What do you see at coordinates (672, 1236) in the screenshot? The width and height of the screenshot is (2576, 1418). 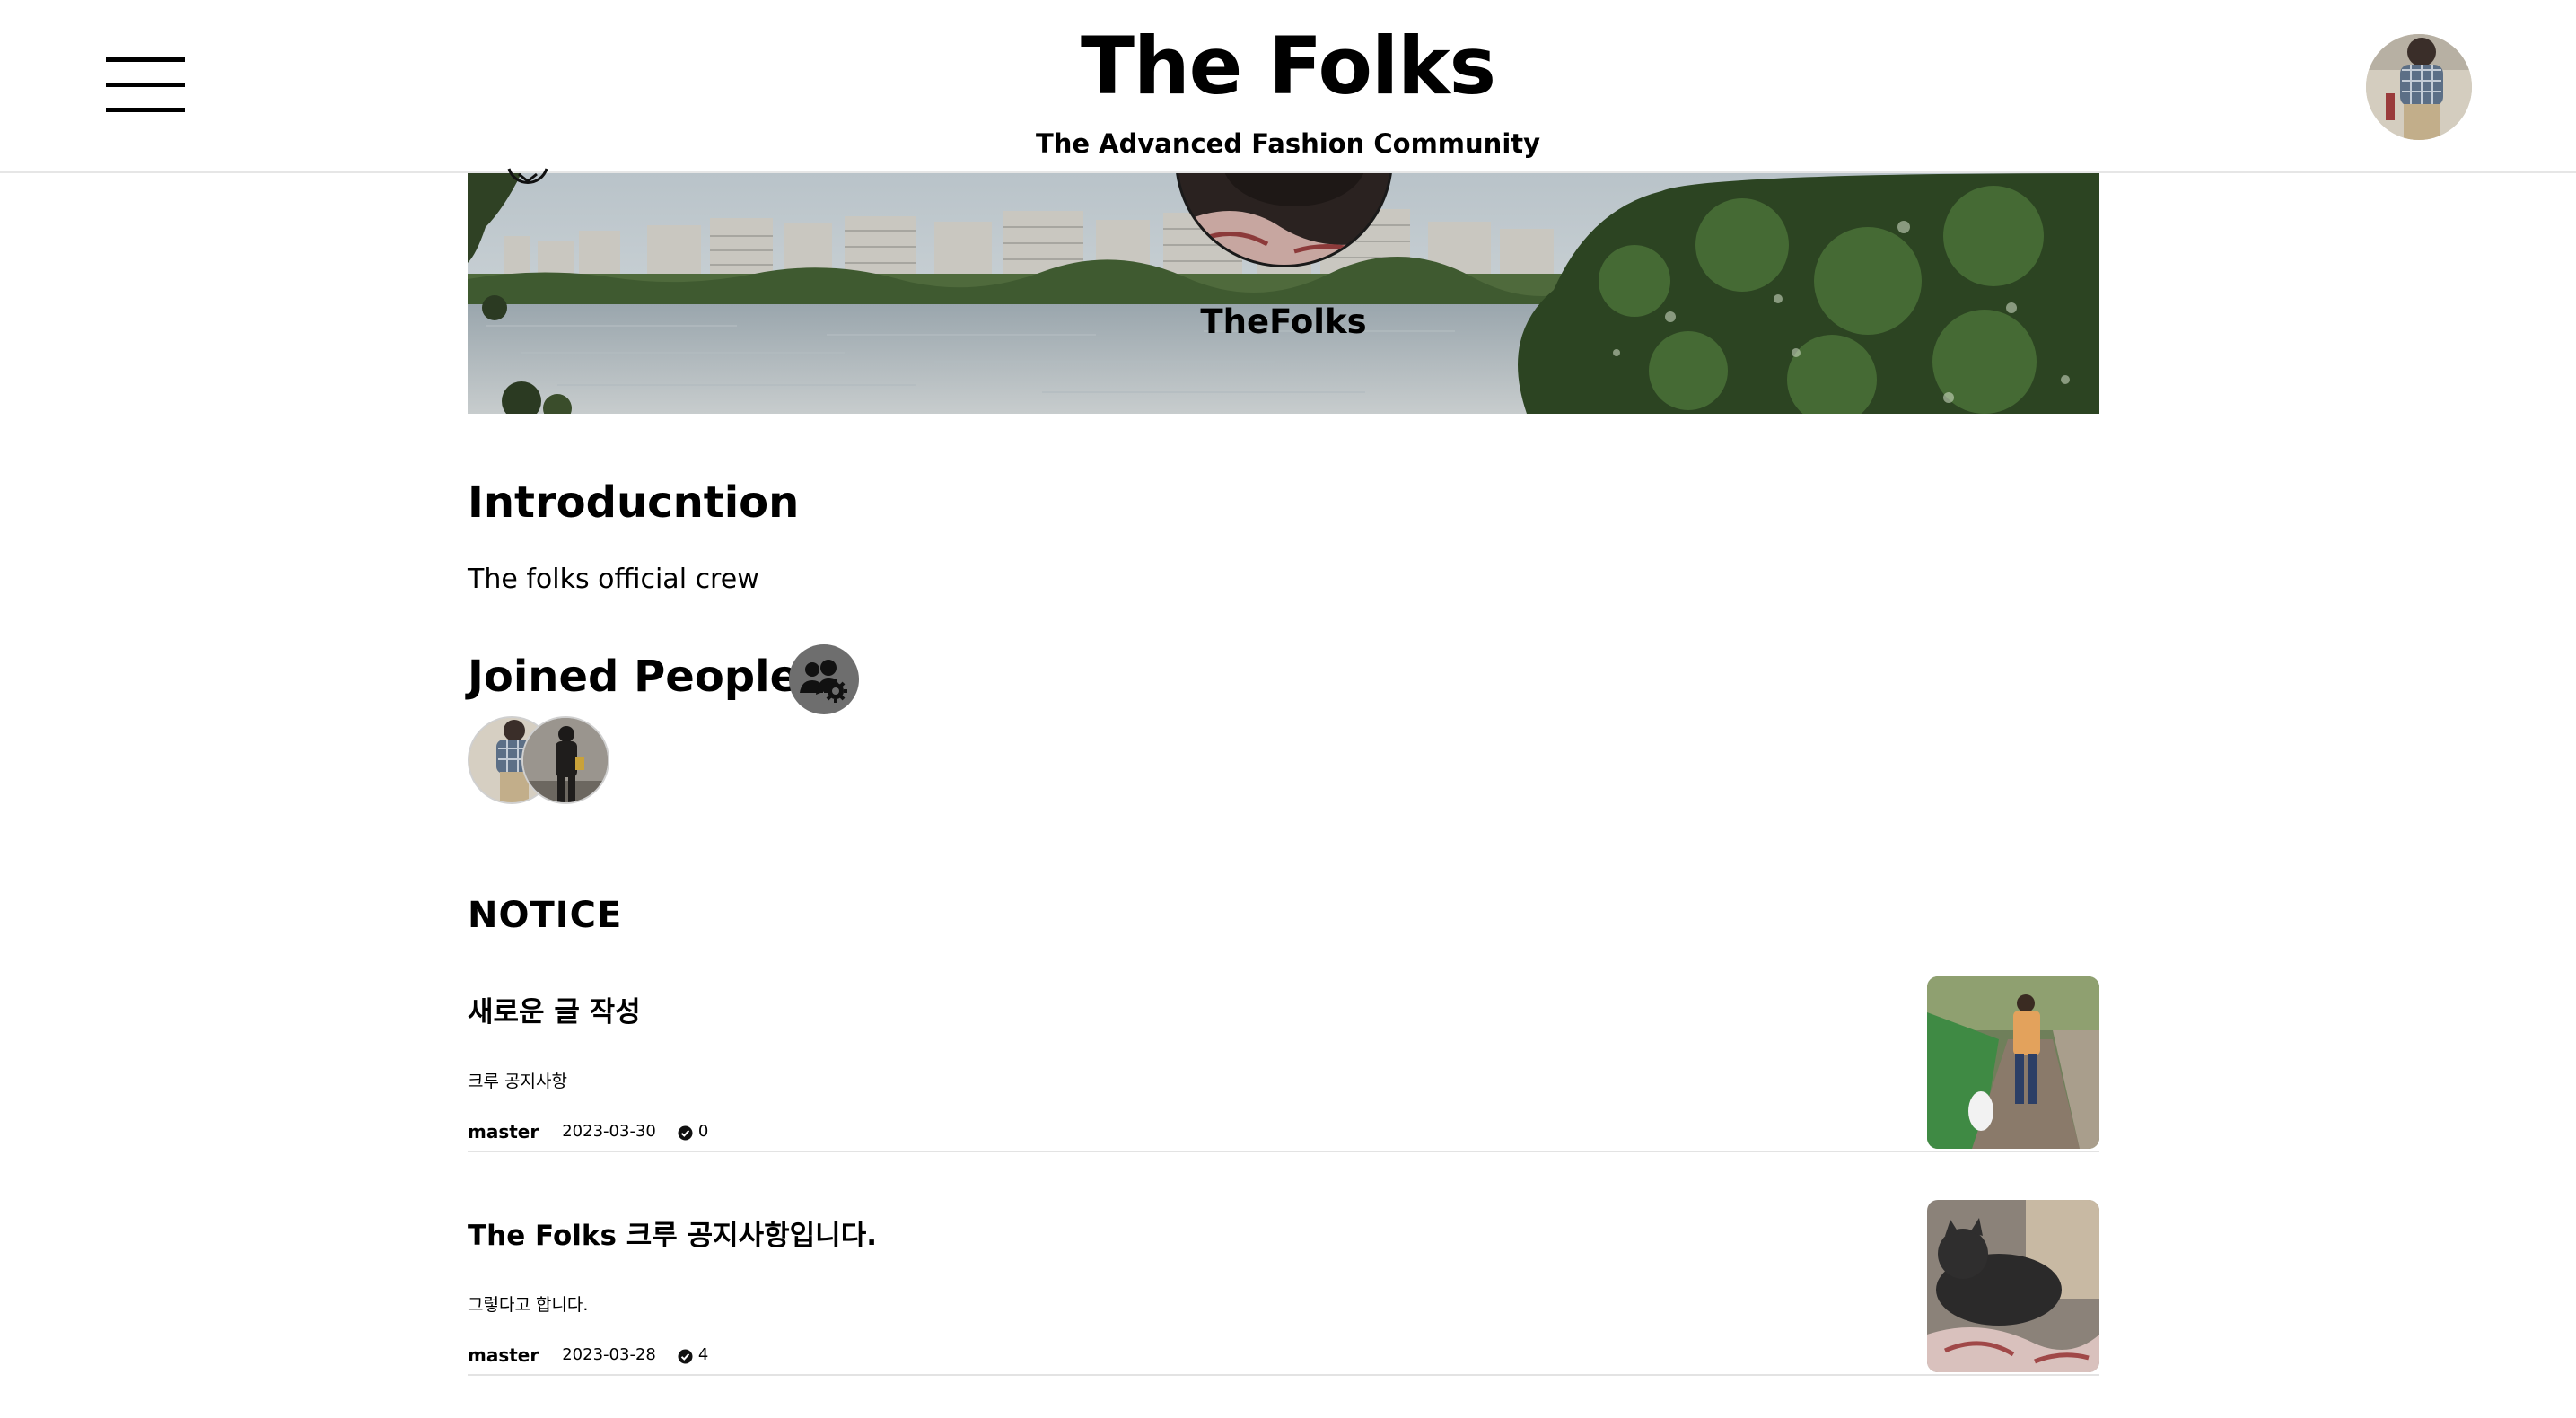 I see `post-title: The Folks 크루 공지사항입니다.` at bounding box center [672, 1236].